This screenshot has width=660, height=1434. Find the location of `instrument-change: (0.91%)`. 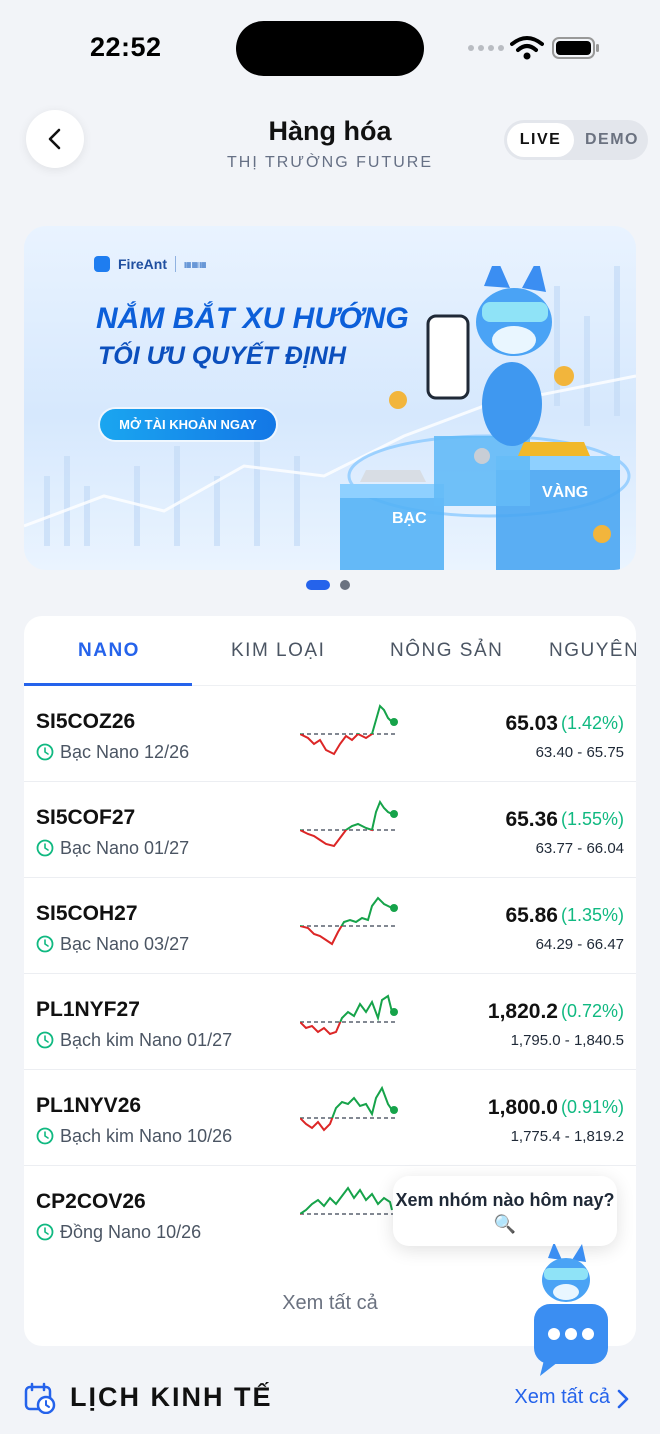

instrument-change: (0.91%) is located at coordinates (592, 1107).